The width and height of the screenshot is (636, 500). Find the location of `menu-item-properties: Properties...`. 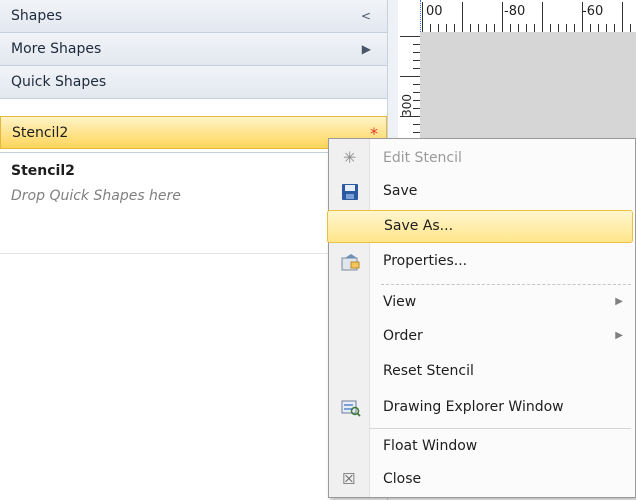

menu-item-properties: Properties... is located at coordinates (482, 262).